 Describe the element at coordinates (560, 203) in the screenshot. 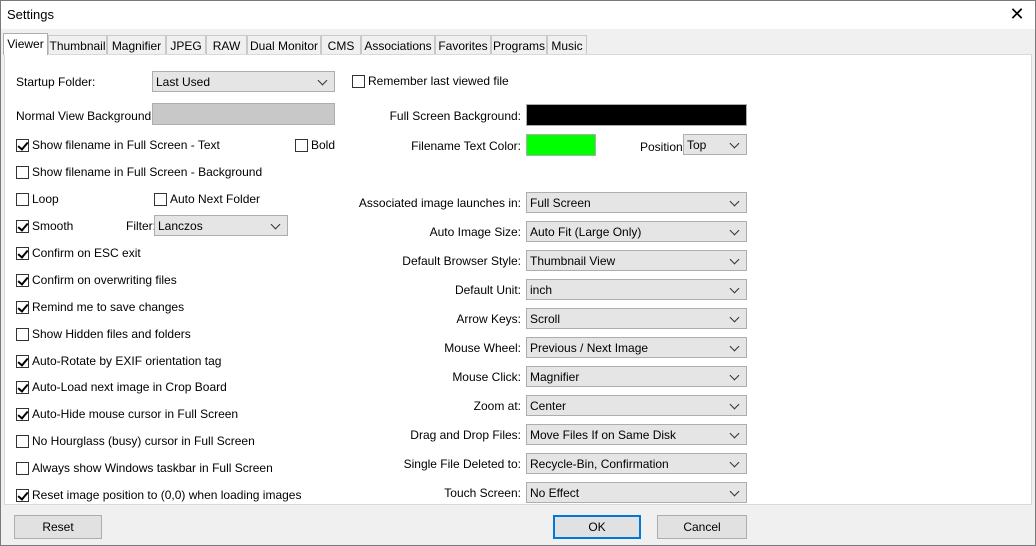

I see `associated-value: Full Screen` at that location.